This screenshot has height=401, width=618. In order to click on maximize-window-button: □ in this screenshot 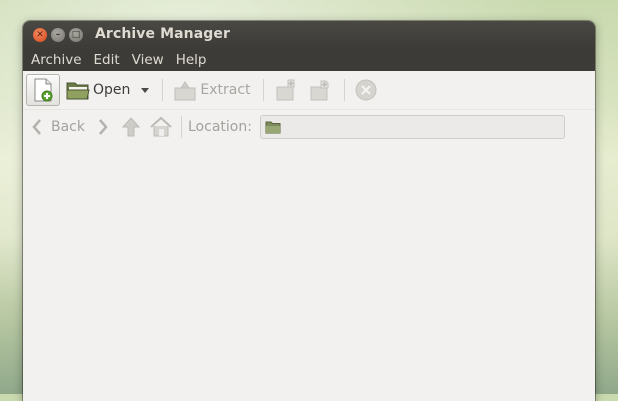, I will do `click(76, 35)`.